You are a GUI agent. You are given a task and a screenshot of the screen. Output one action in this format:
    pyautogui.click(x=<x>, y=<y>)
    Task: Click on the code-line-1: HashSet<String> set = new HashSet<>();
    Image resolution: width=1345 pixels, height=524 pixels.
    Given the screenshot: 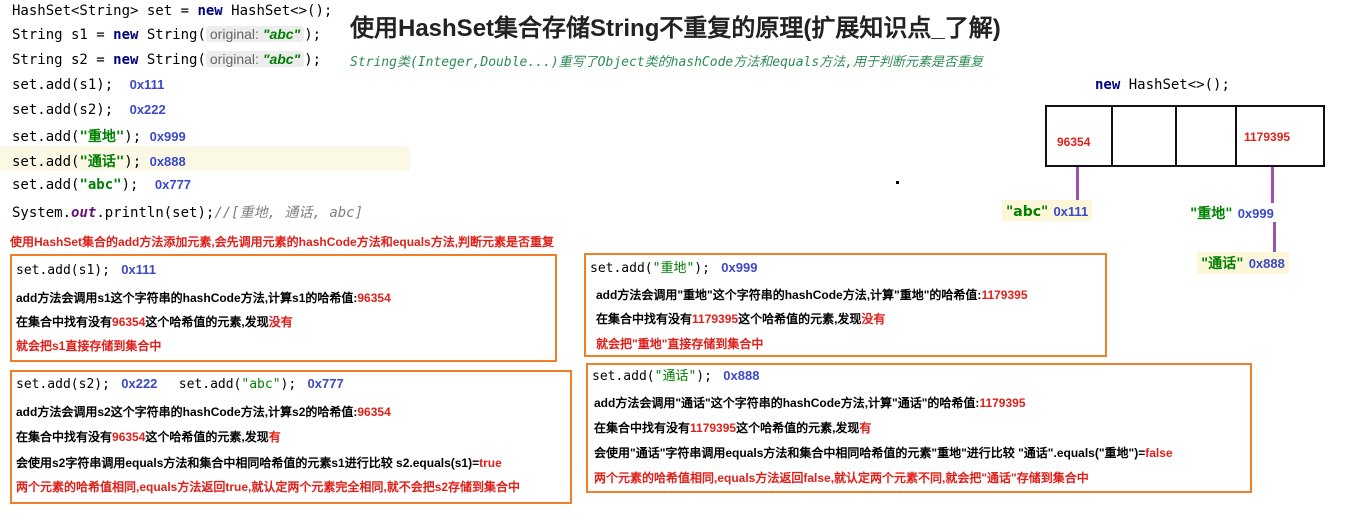 What is the action you would take?
    pyautogui.click(x=172, y=11)
    